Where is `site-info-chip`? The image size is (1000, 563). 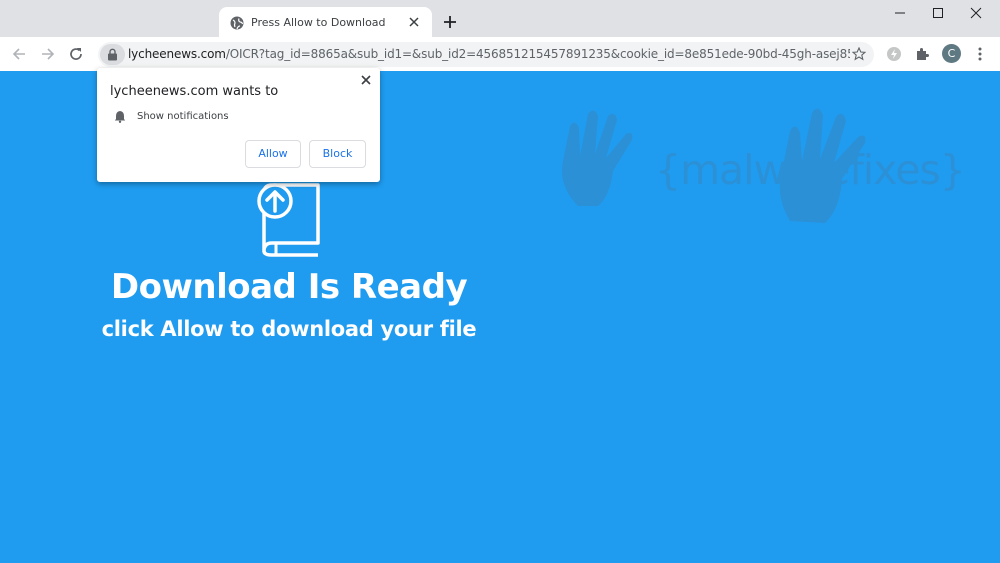 site-info-chip is located at coordinates (112, 54).